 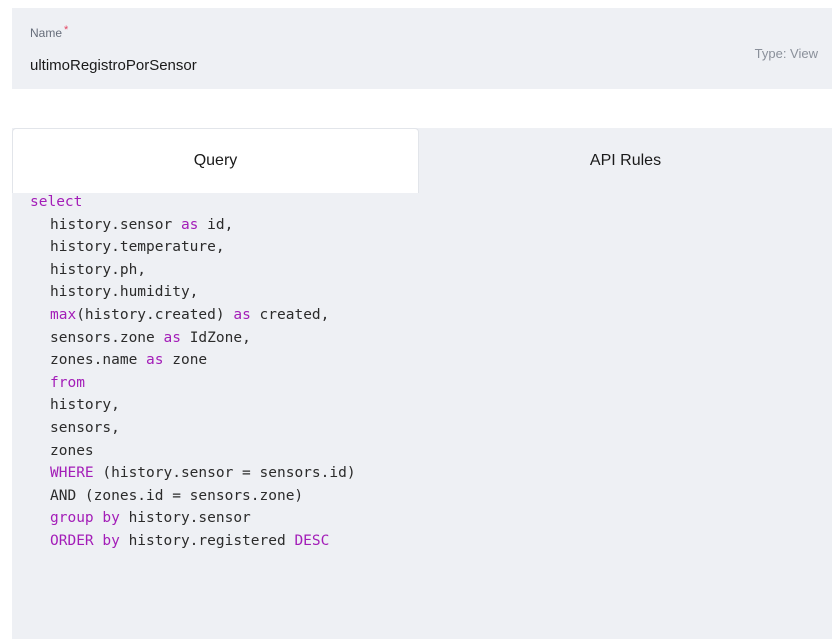 I want to click on code-line: history.temperature,, so click(x=193, y=247).